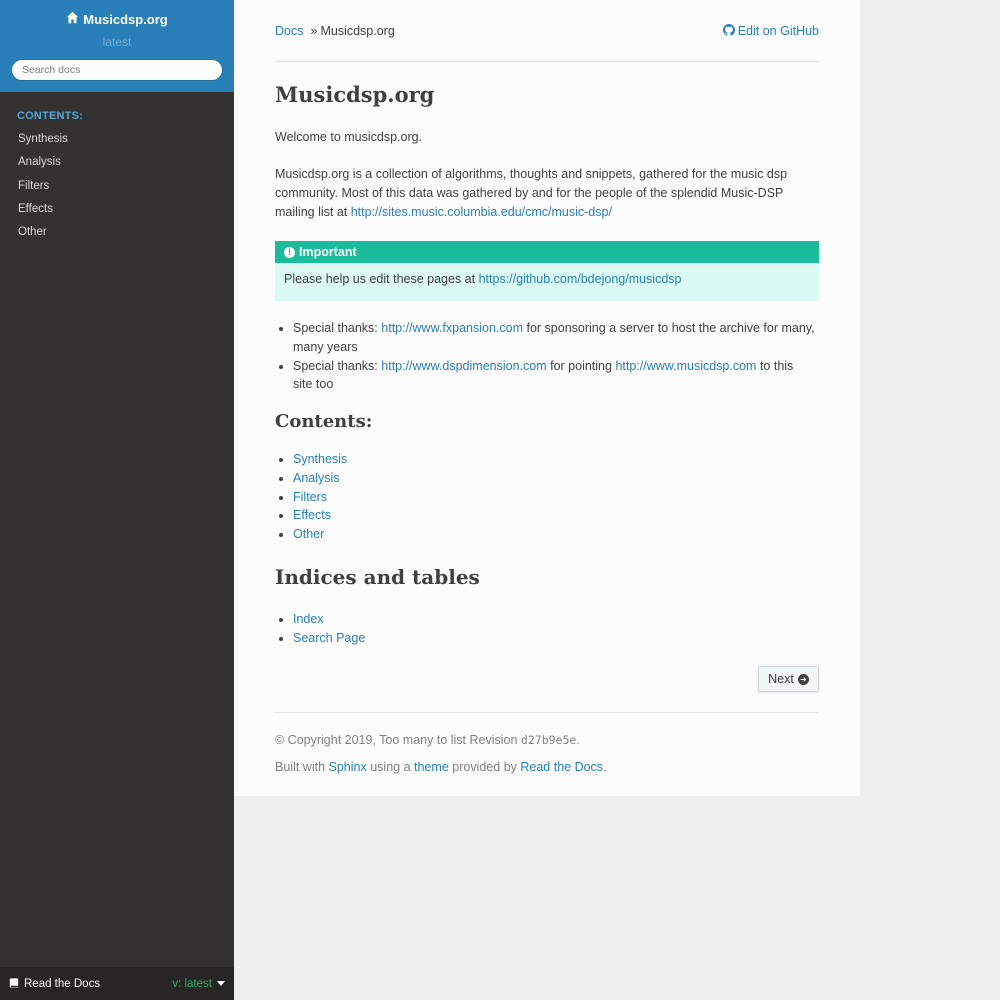 This screenshot has height=1000, width=1000. What do you see at coordinates (431, 767) in the screenshot?
I see `theme-link: theme` at bounding box center [431, 767].